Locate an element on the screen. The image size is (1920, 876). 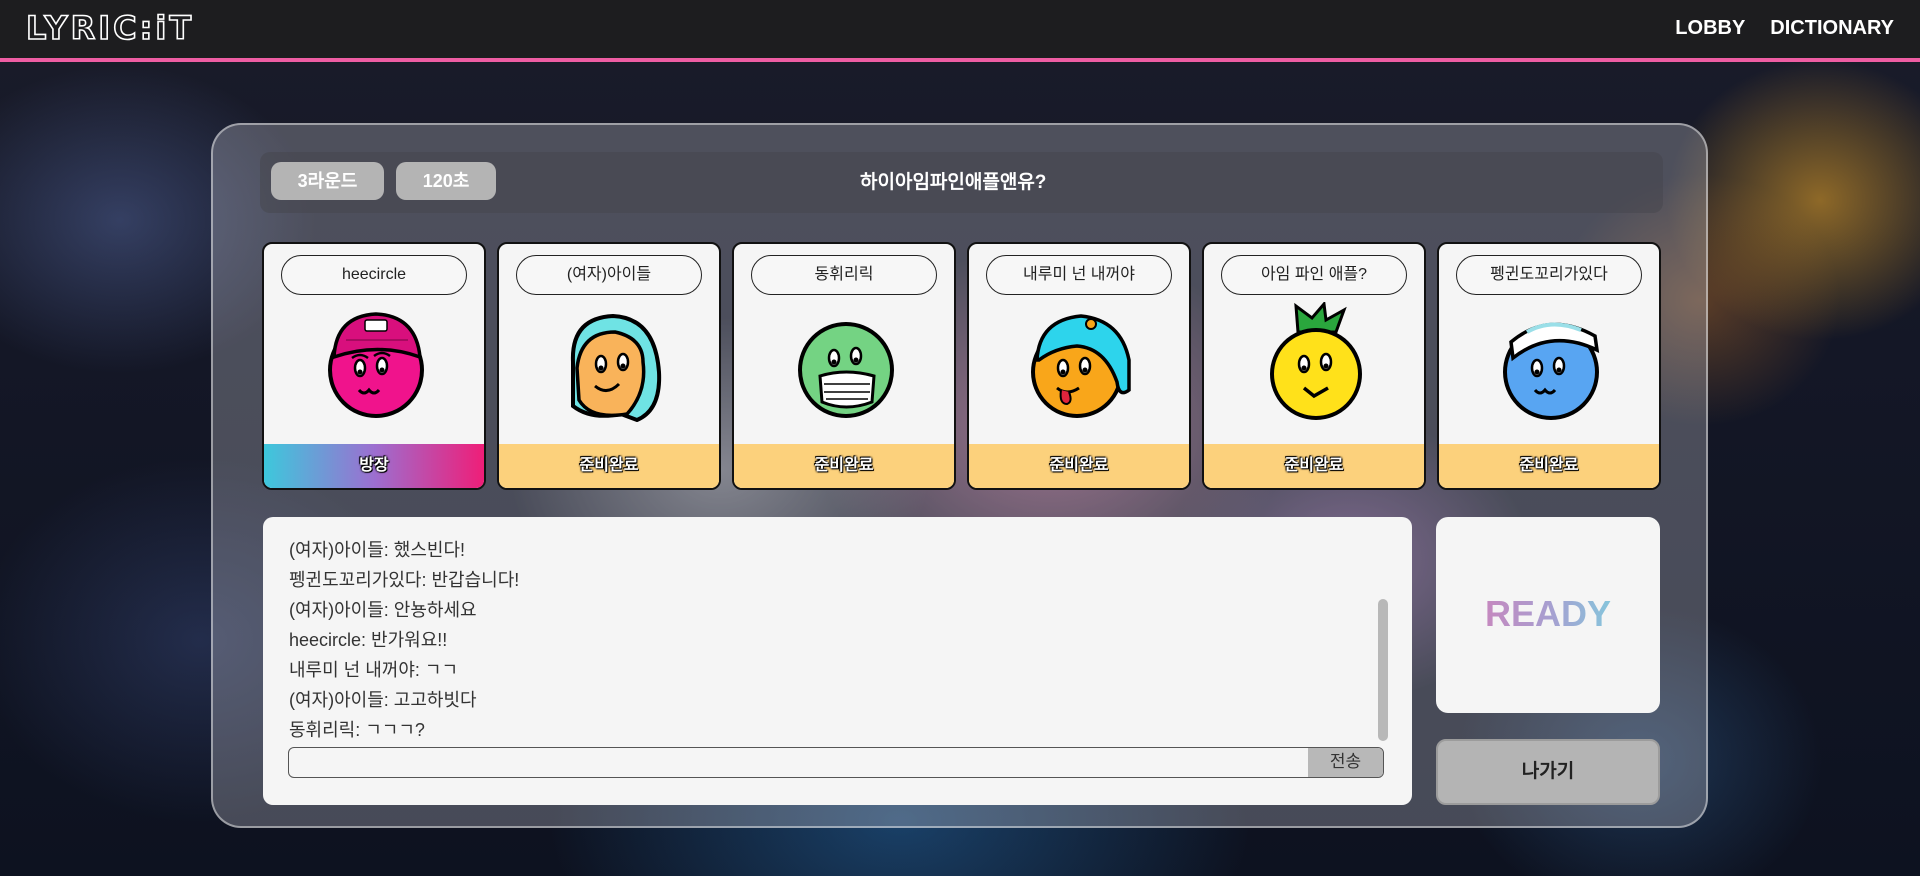
exit-button: 나가기 is located at coordinates (1548, 772).